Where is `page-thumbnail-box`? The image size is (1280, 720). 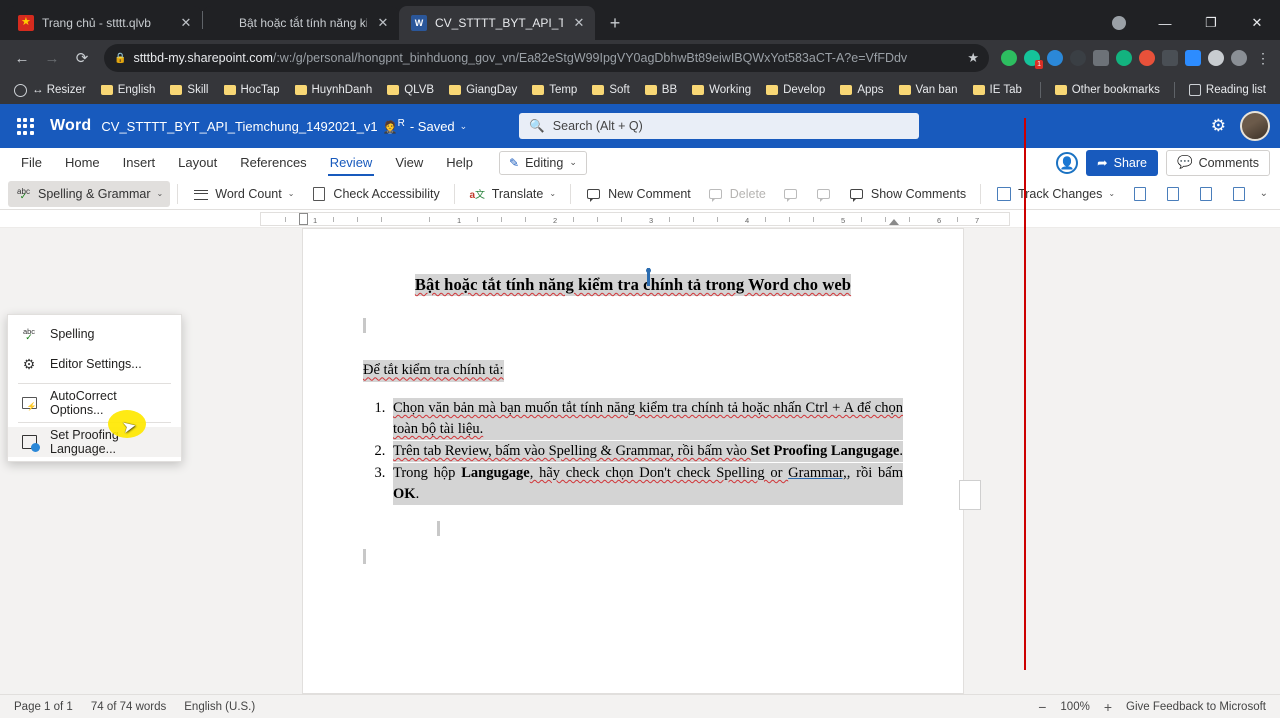 page-thumbnail-box is located at coordinates (970, 495).